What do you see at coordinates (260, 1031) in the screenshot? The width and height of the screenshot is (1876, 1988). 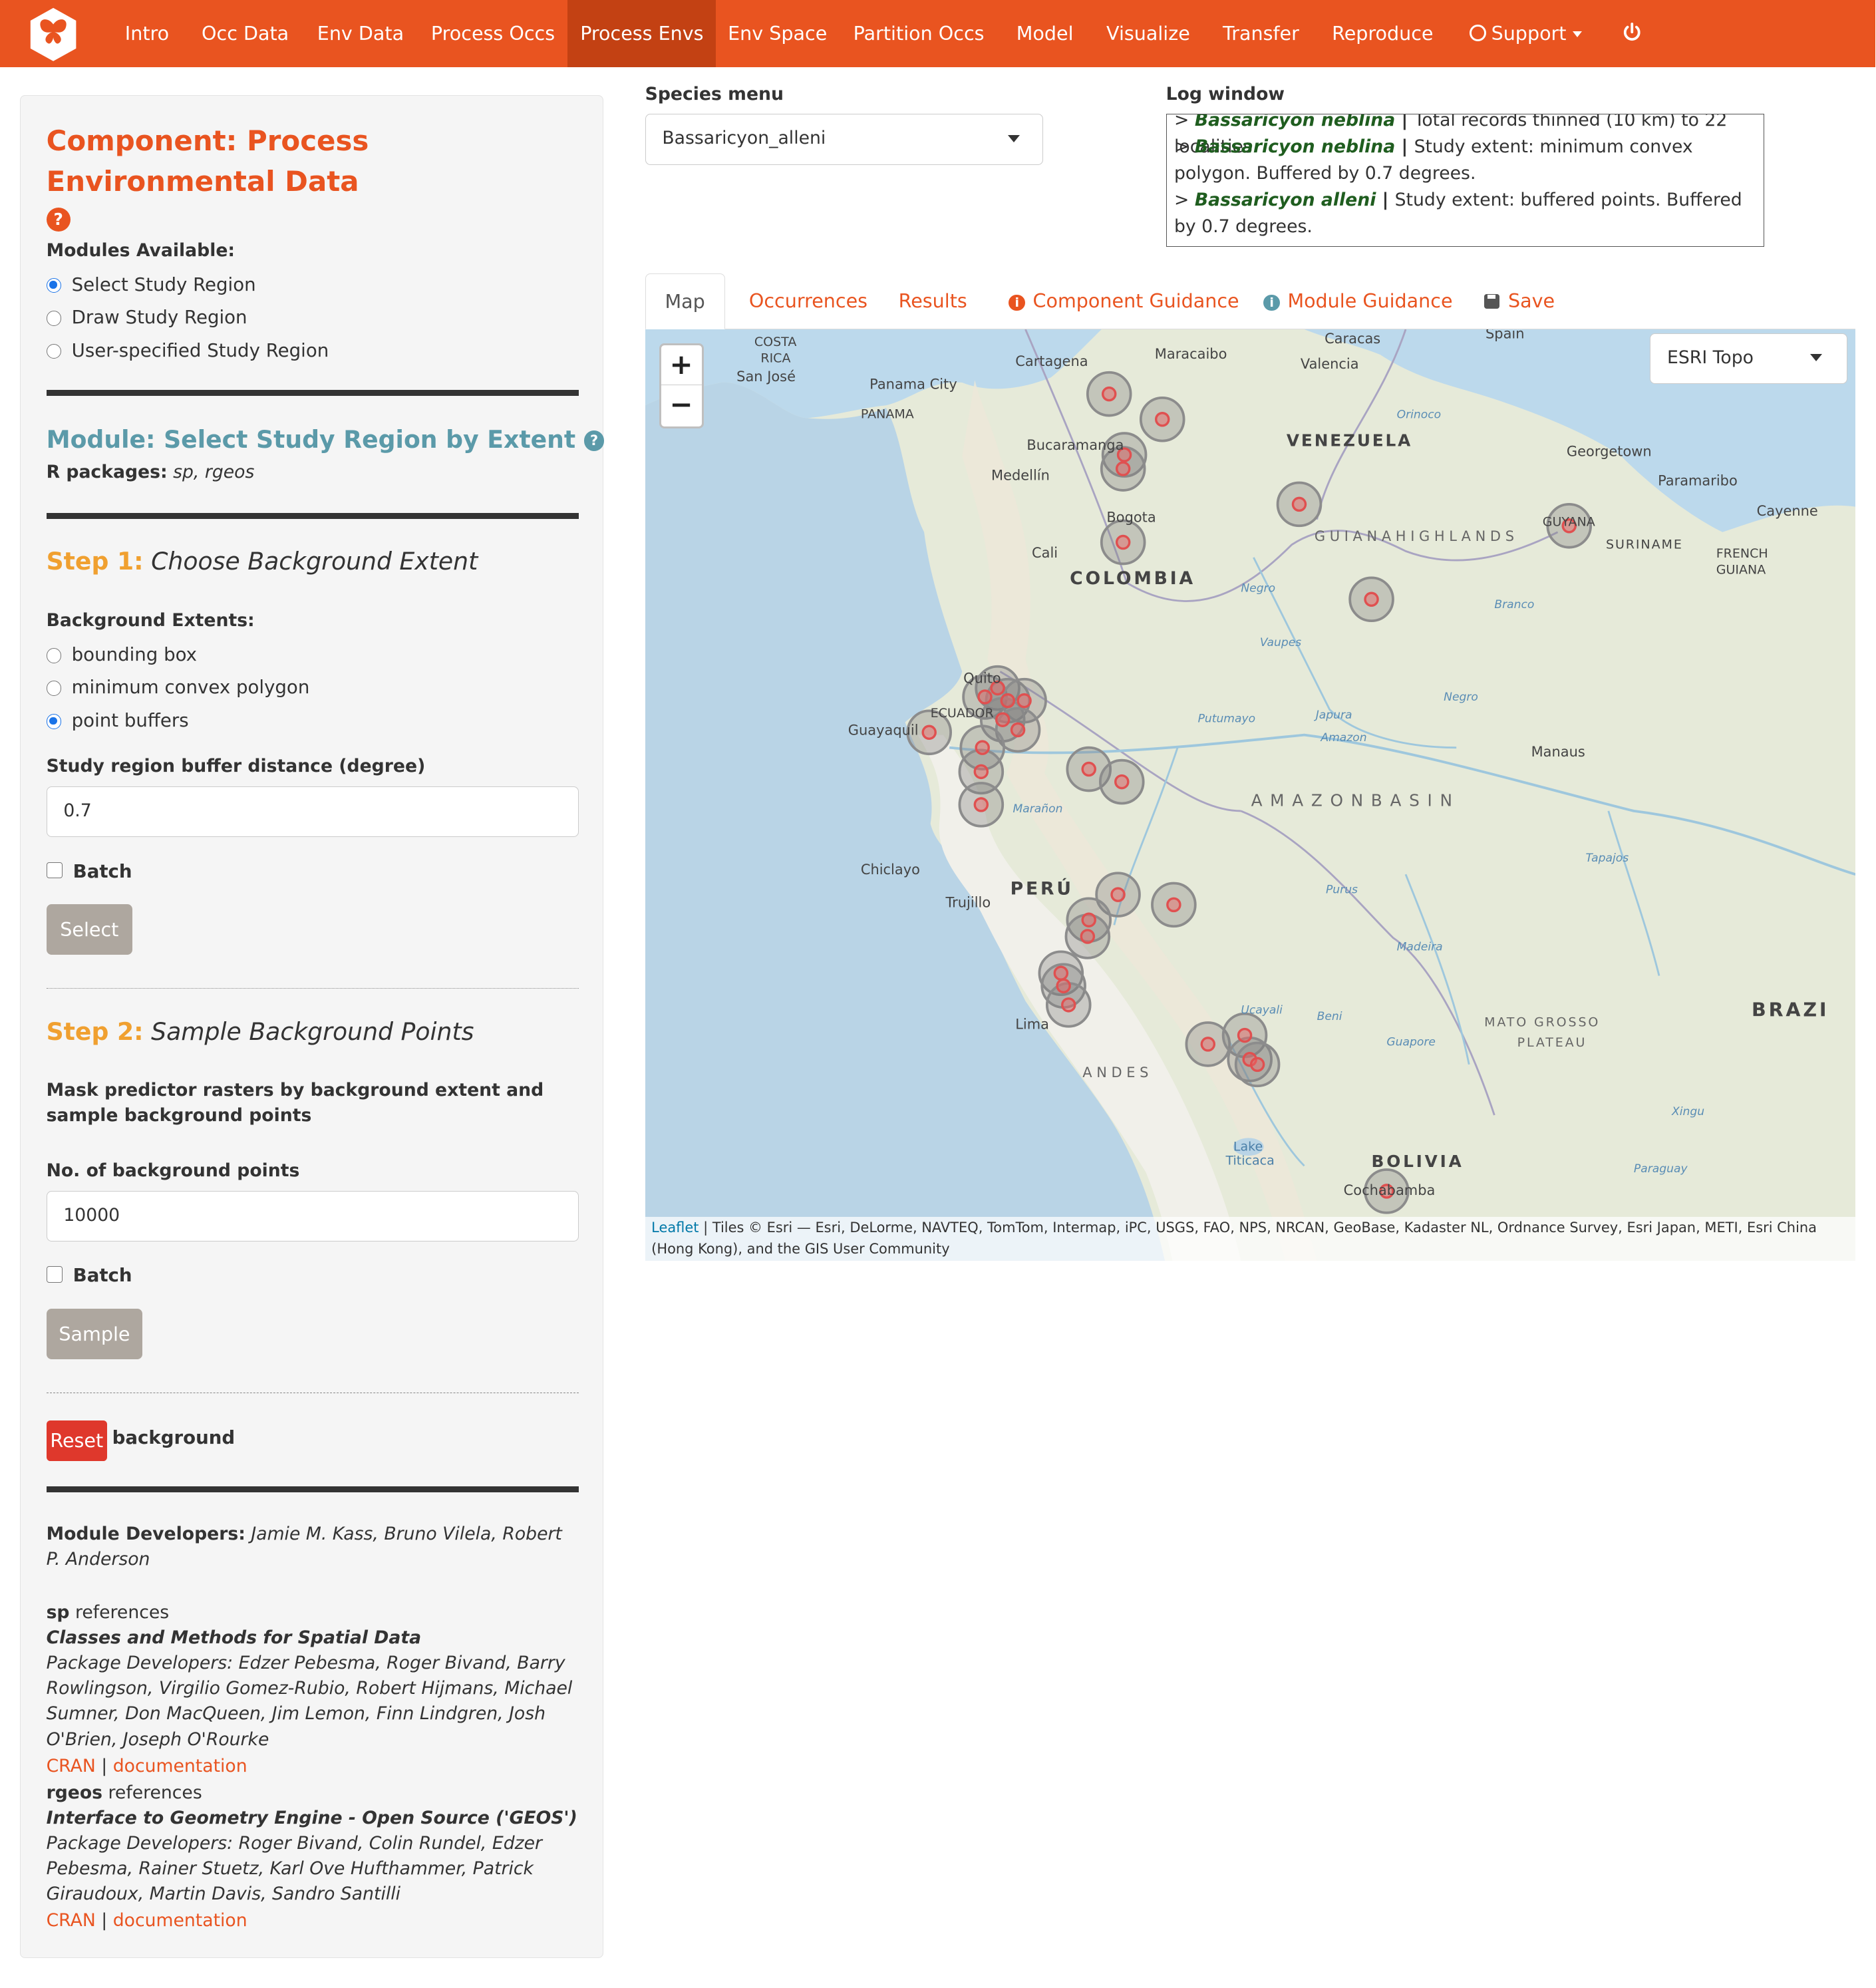 I see `step2-heading: Step 2: Sample Background Points` at bounding box center [260, 1031].